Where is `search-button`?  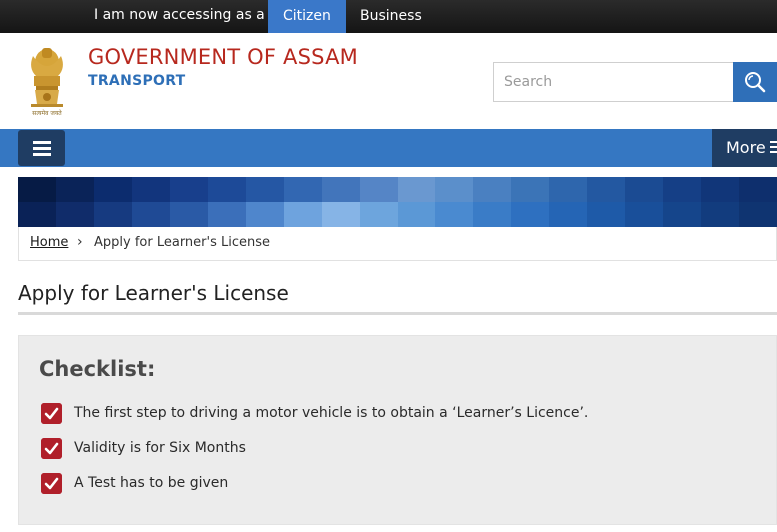
search-button is located at coordinates (755, 82).